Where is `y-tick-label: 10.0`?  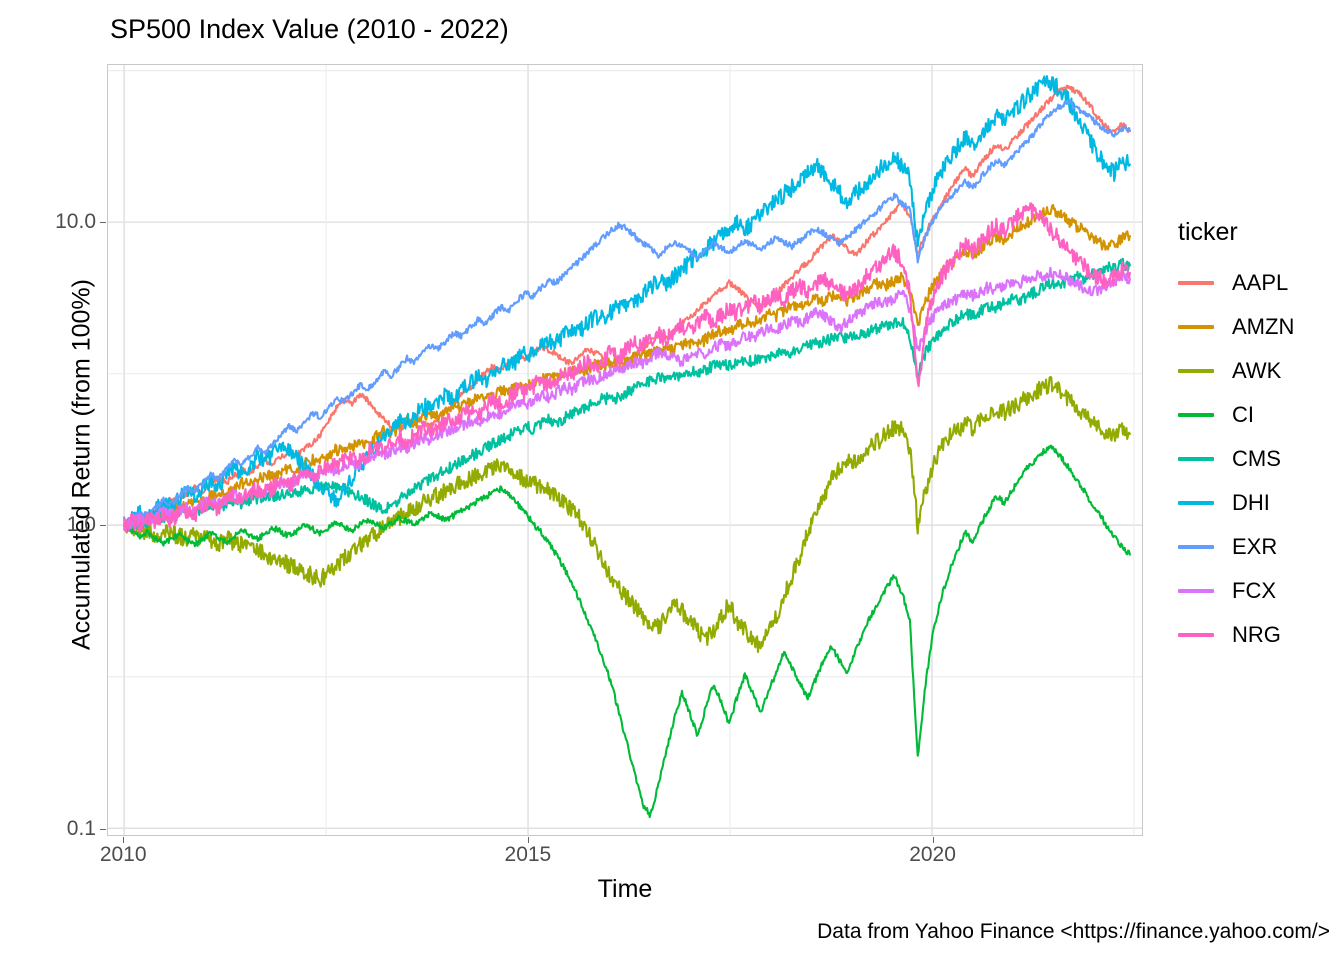
y-tick-label: 10.0 is located at coordinates (75, 221).